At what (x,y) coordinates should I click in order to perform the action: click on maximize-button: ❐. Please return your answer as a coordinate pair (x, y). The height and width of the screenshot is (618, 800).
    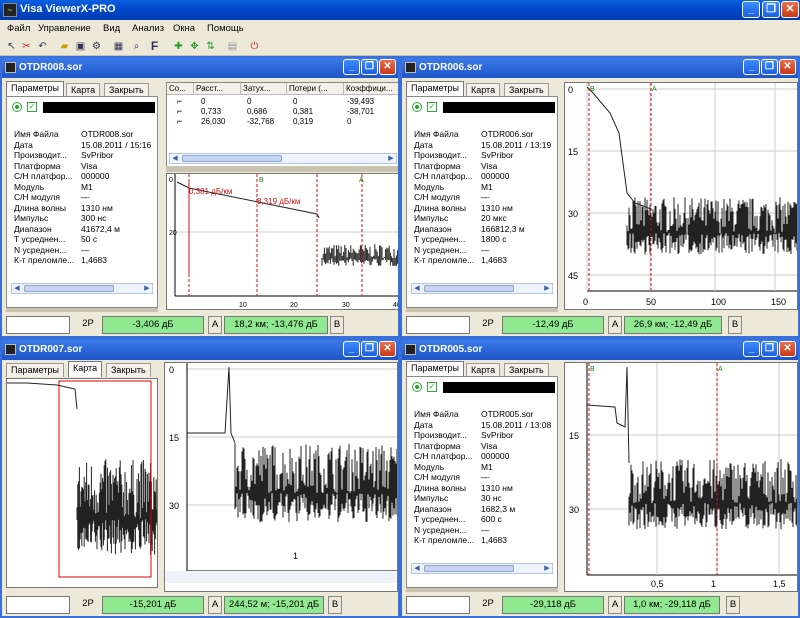
    Looking at the image, I should click on (771, 9).